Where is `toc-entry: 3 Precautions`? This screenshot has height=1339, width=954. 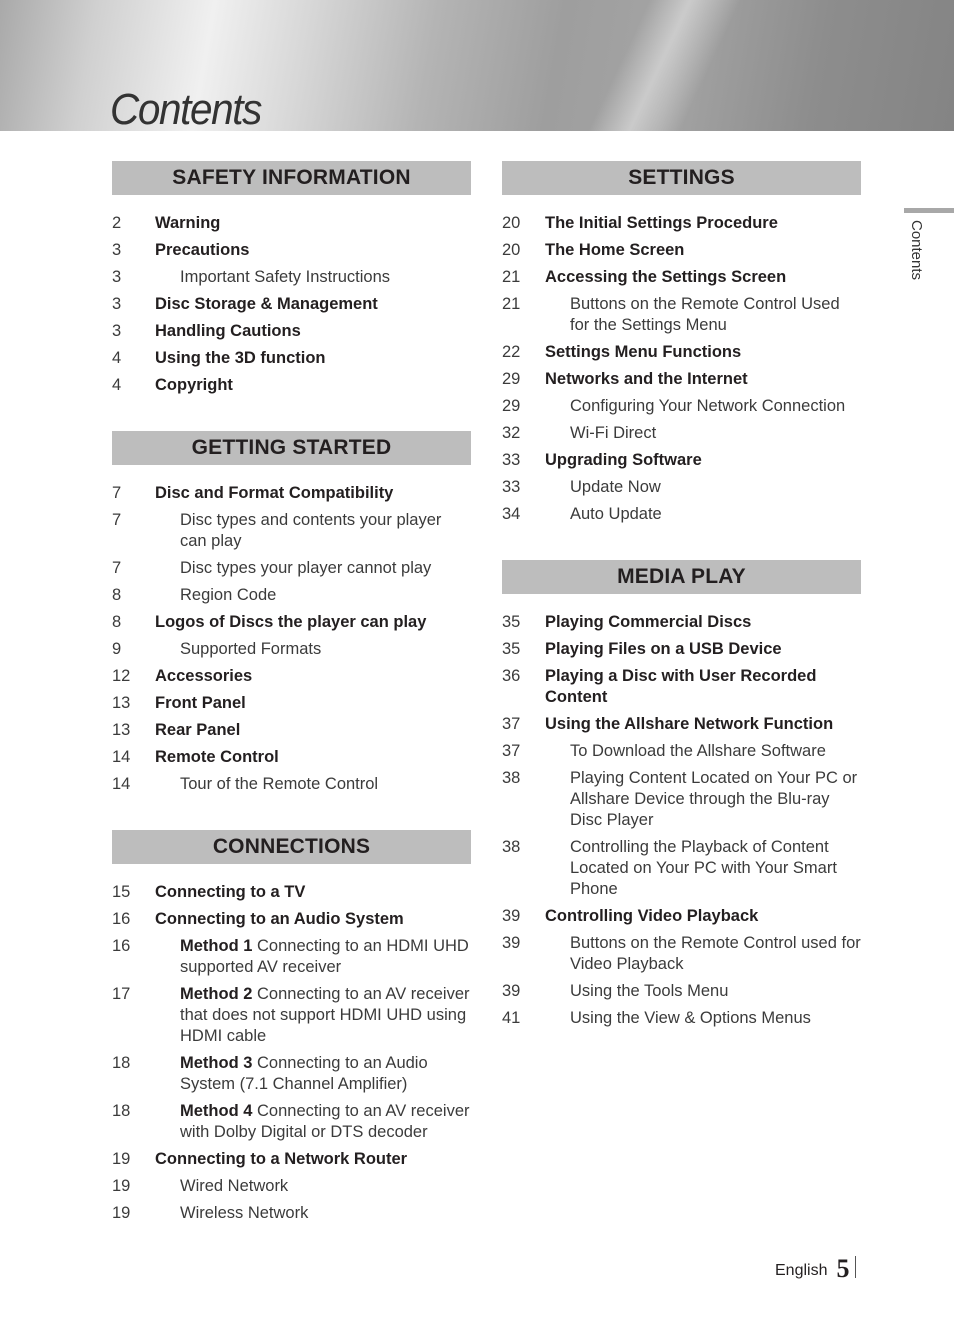
toc-entry: 3 Precautions is located at coordinates (291, 250).